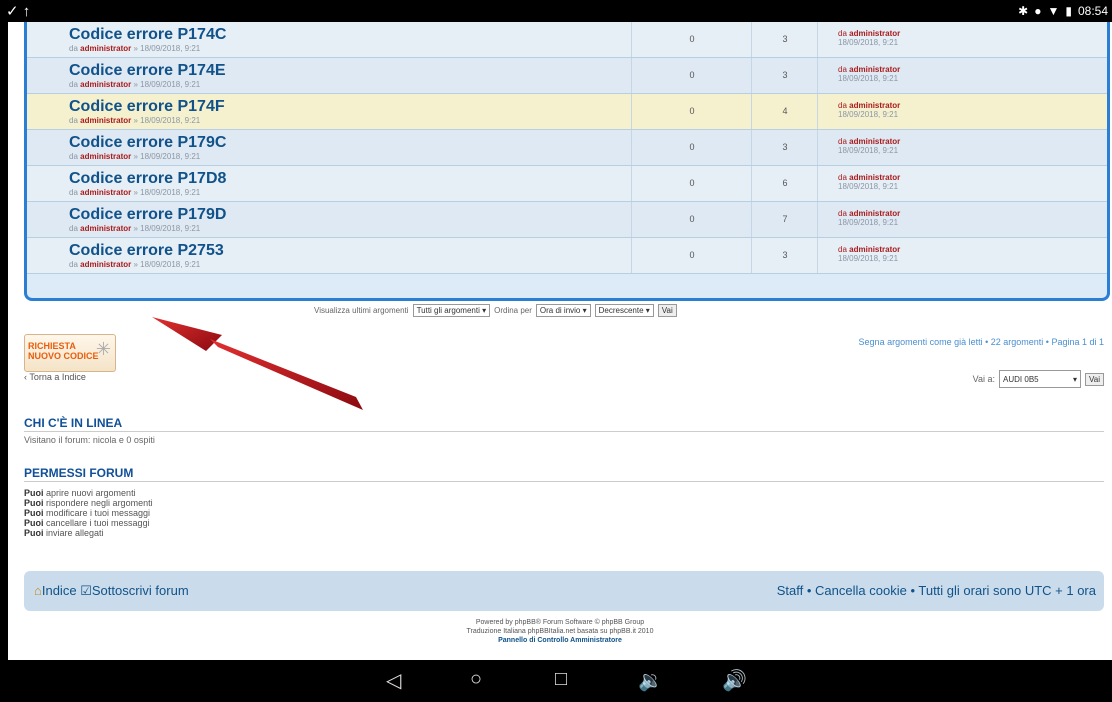 The image size is (1112, 702). Describe the element at coordinates (1038, 11) in the screenshot. I see `dnd-icon: ●` at that location.